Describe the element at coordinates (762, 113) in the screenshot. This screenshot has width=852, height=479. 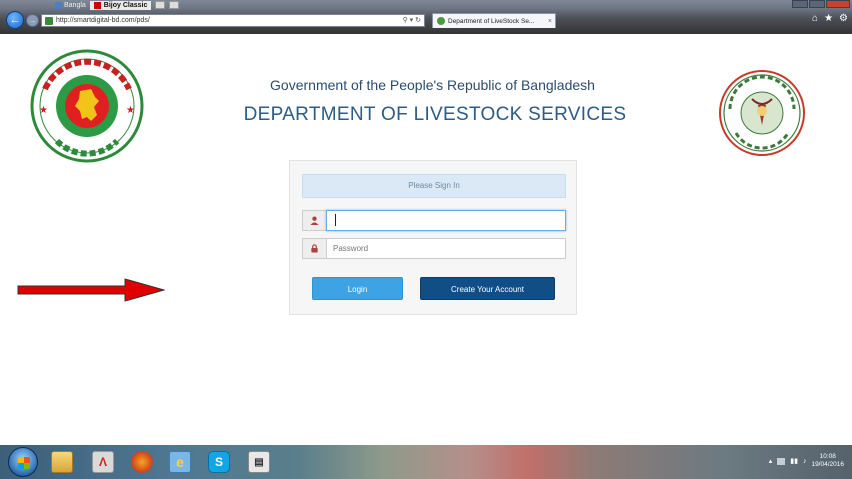
I see `livestock-department-logo` at that location.